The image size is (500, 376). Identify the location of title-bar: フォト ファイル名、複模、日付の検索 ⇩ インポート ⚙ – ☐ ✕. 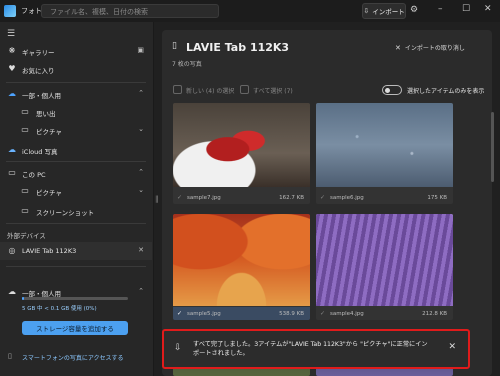
(250, 11).